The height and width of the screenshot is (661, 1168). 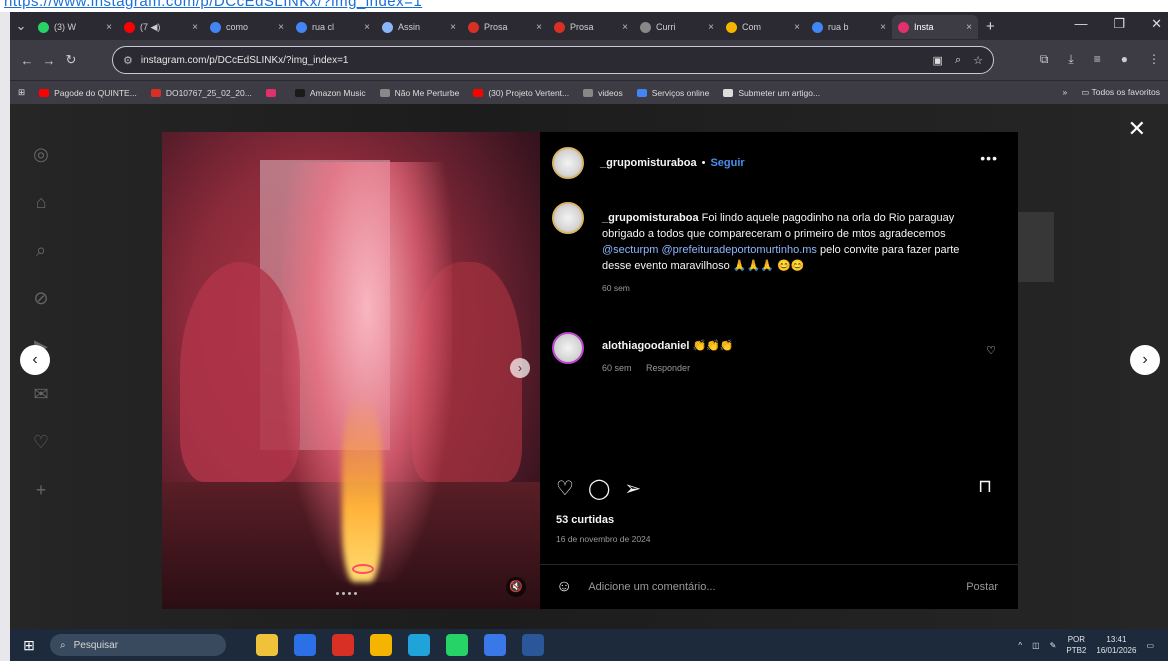 What do you see at coordinates (677, 27) in the screenshot?
I see `browser-tab: Curri ×` at bounding box center [677, 27].